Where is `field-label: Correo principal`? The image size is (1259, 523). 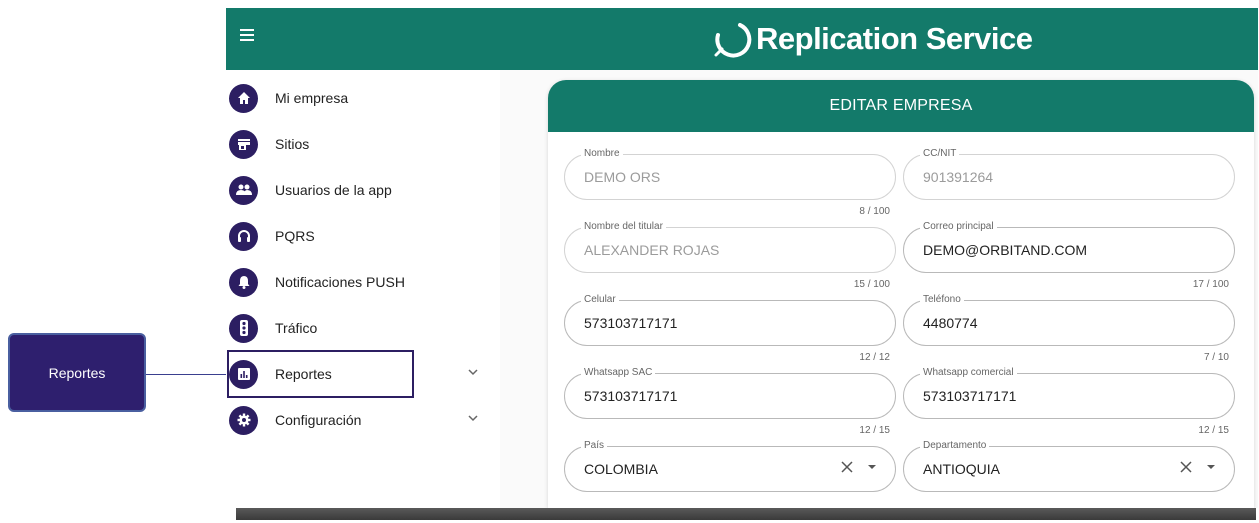
field-label: Correo principal is located at coordinates (958, 227).